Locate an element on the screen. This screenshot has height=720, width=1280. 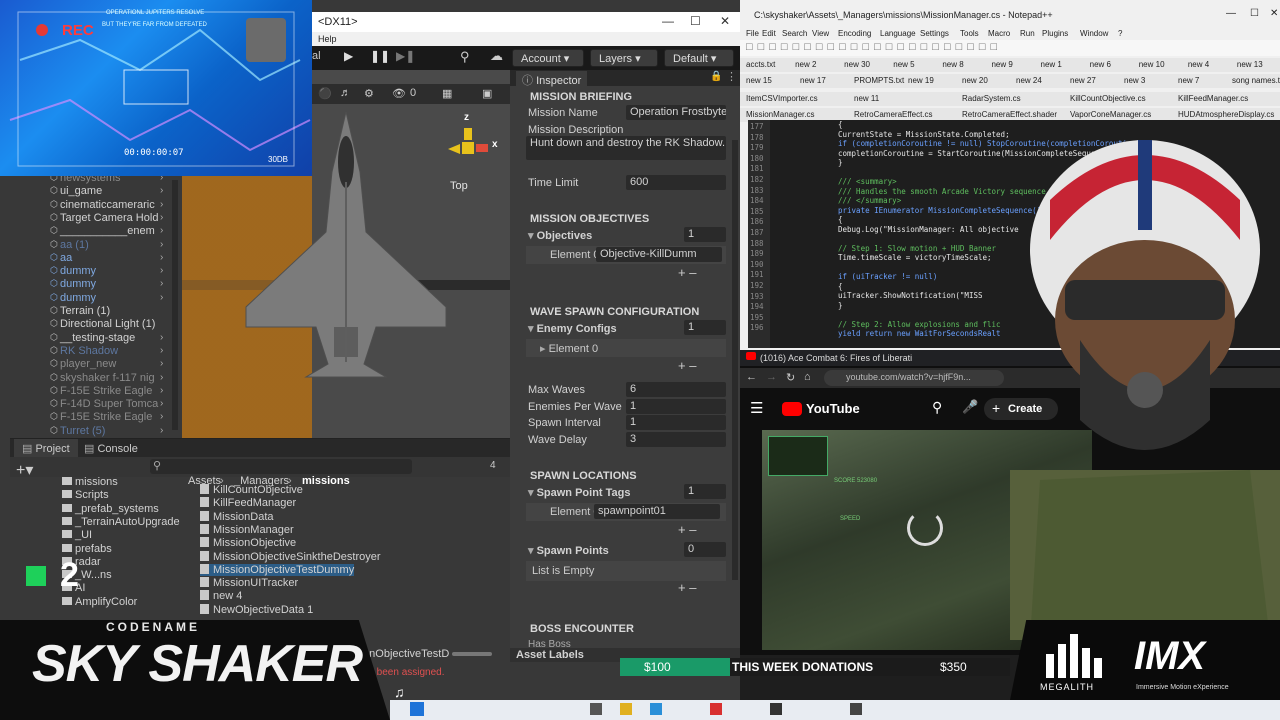
hierarchy-item: ⬡ cinematiccameraric › is located at coordinates (86, 205).